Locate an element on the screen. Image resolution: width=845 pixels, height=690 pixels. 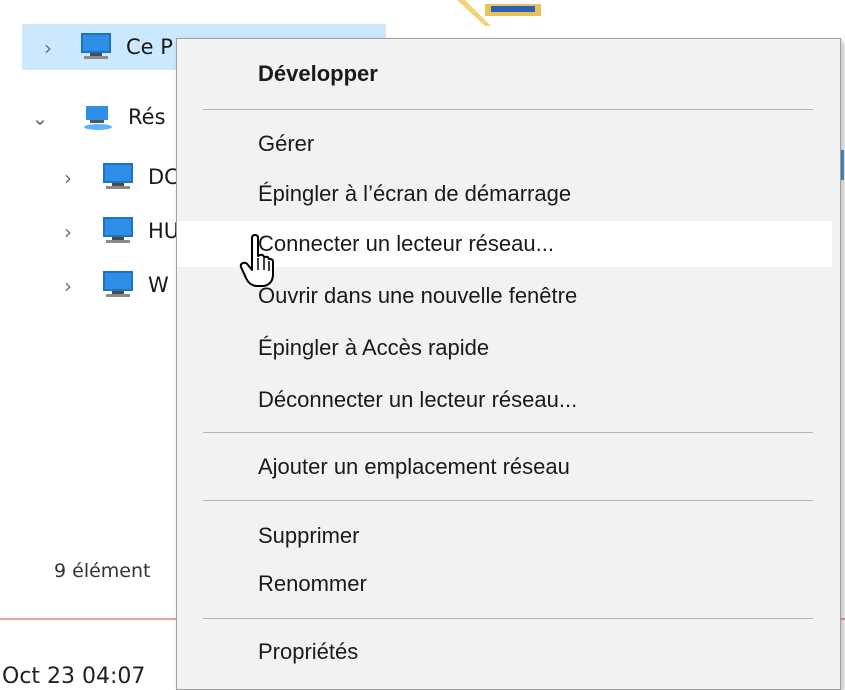
nav-item-label: DC is located at coordinates (163, 177).